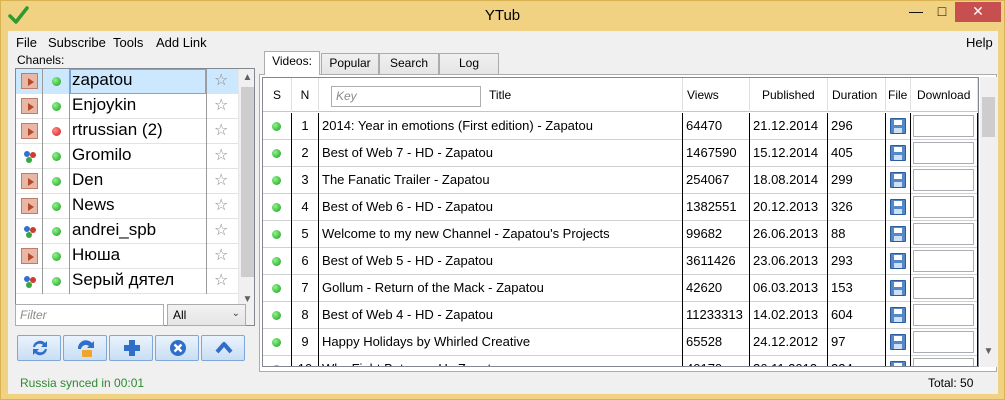 This screenshot has height=400, width=1005. Describe the element at coordinates (127, 181) in the screenshot. I see `channel-row: Den ☆` at that location.